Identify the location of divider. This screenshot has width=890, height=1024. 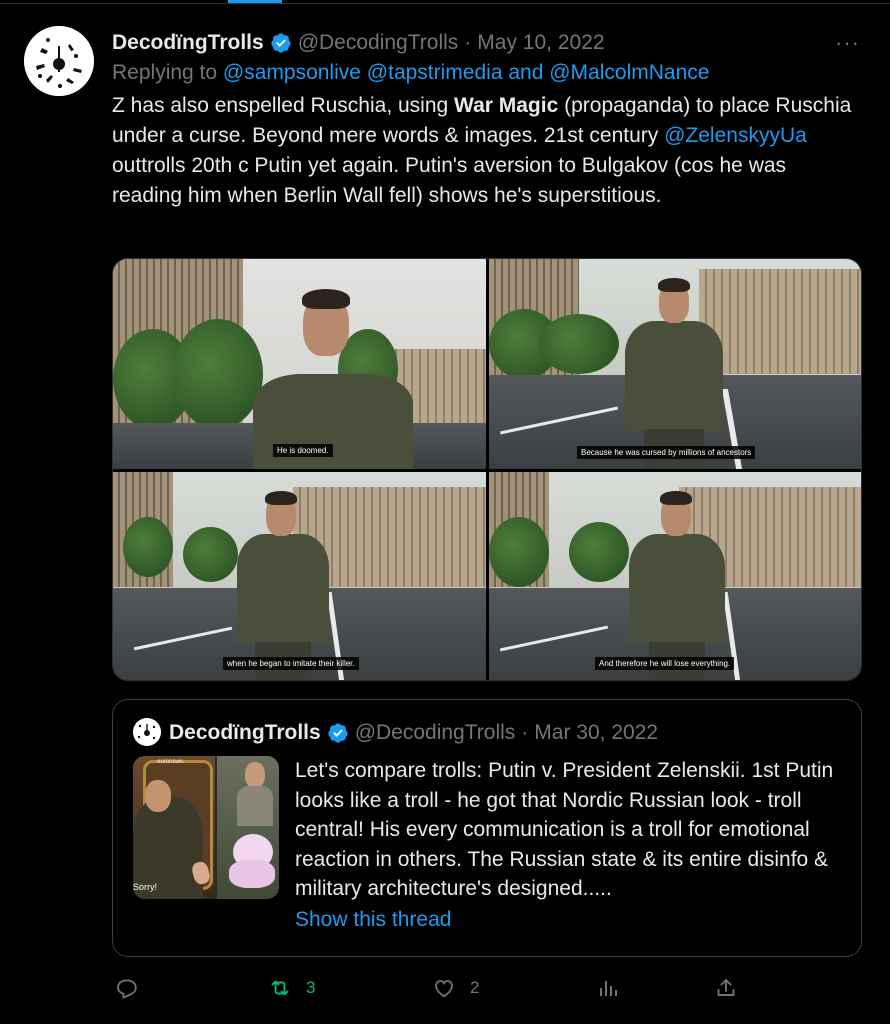
(445, 3).